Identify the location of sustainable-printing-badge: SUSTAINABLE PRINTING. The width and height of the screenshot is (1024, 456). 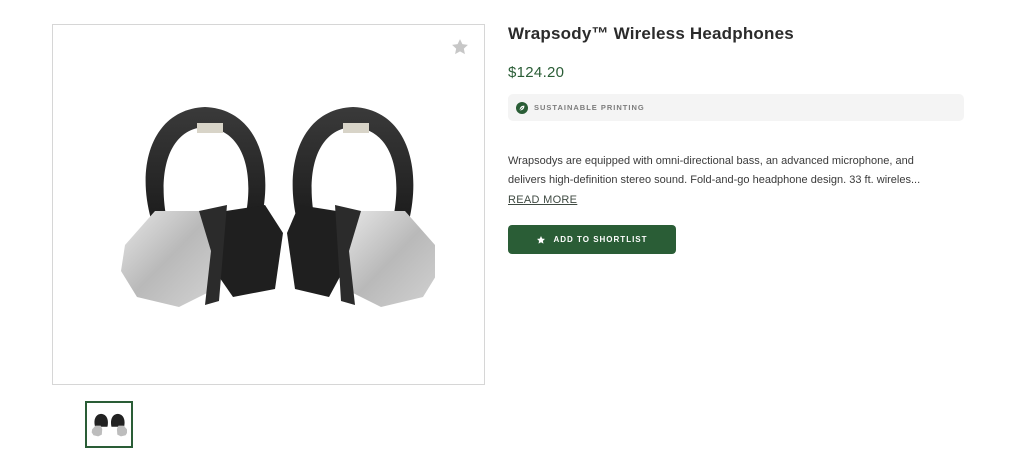
(736, 107).